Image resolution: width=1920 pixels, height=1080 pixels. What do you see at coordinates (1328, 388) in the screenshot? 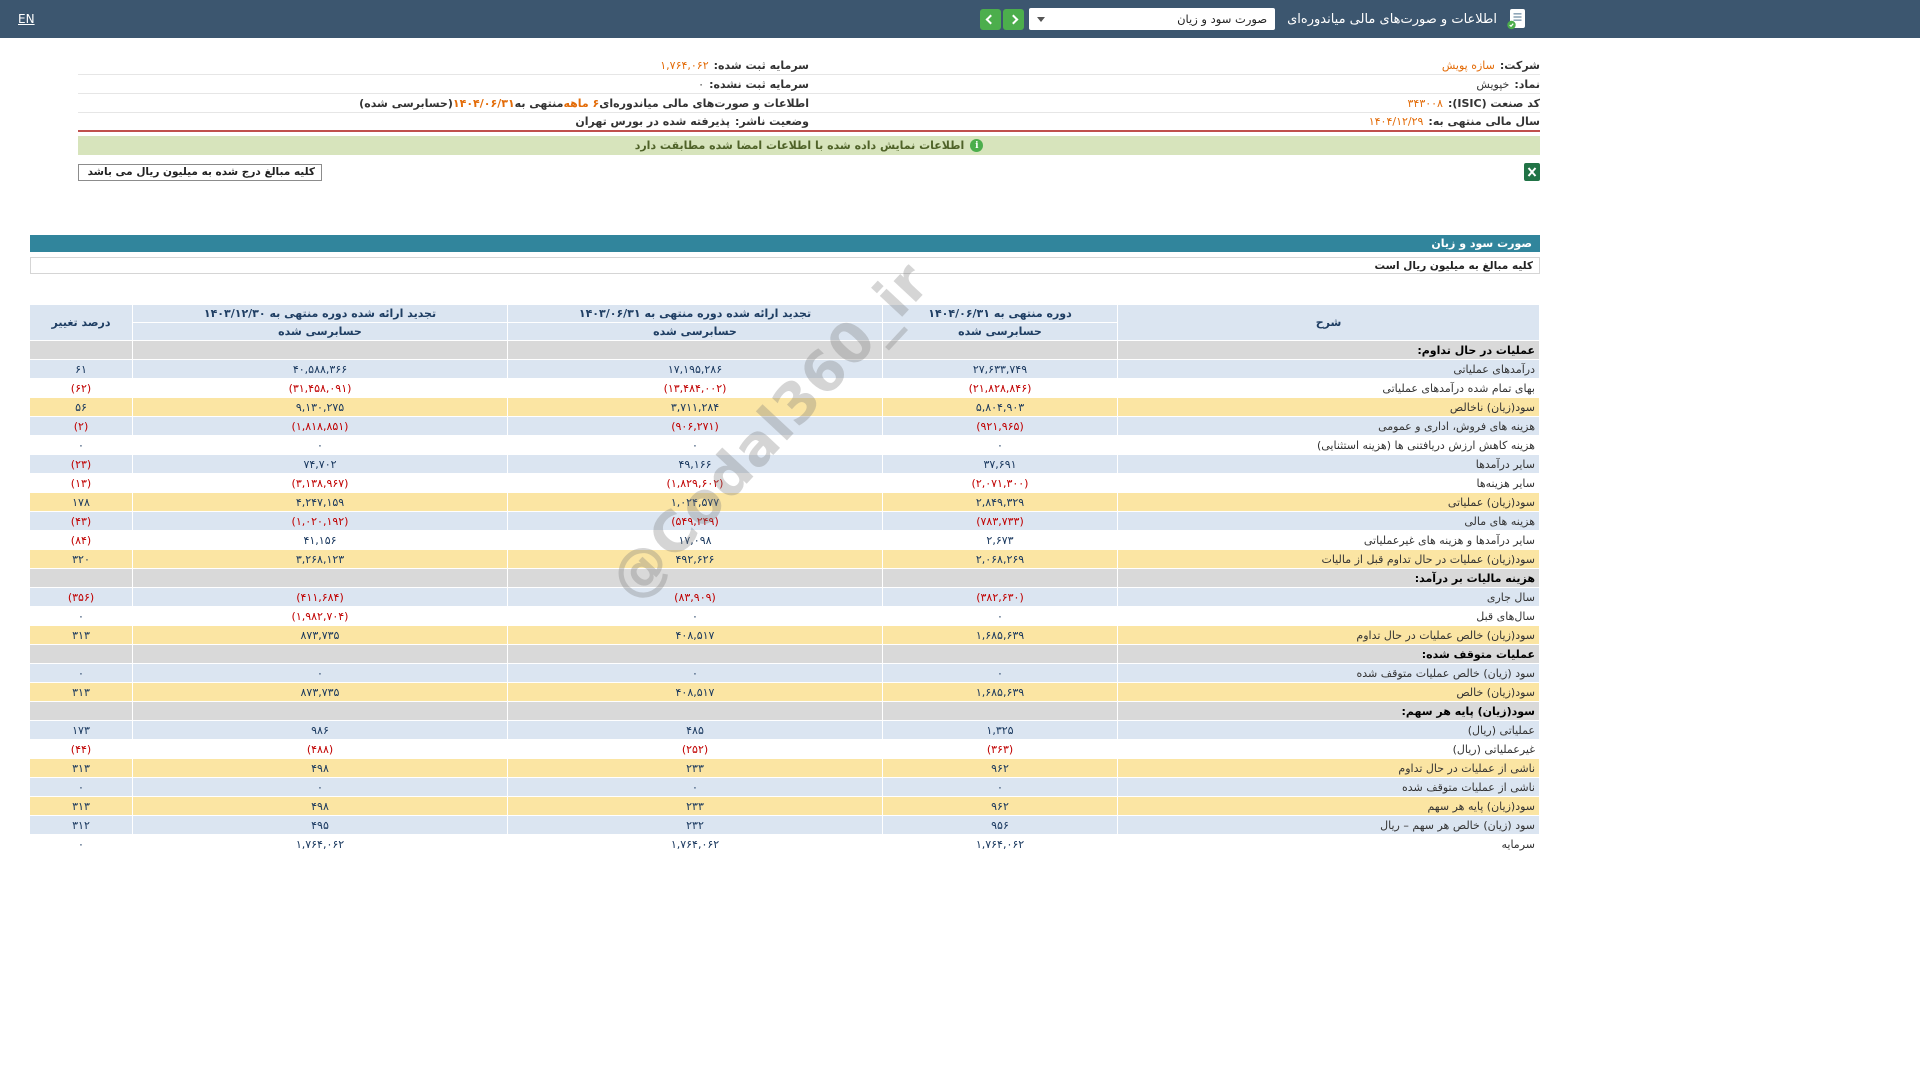
I see `cell-description: بهای تمام شده درآمدهای عملیاتی` at bounding box center [1328, 388].